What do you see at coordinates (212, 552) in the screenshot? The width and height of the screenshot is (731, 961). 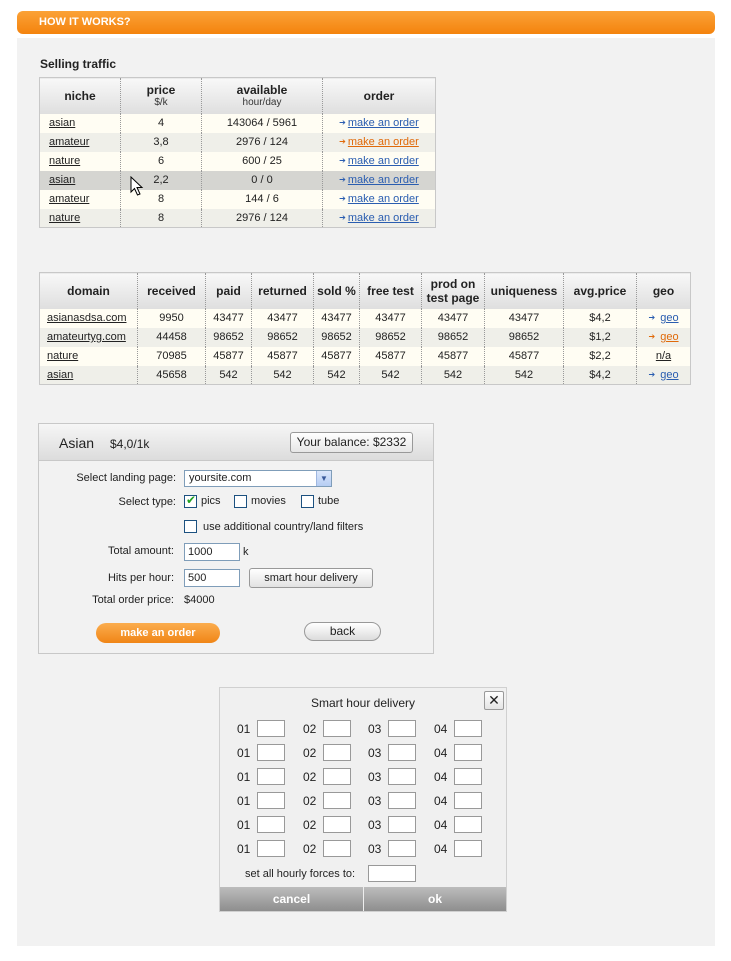 I see `total-amount-input: 1000` at bounding box center [212, 552].